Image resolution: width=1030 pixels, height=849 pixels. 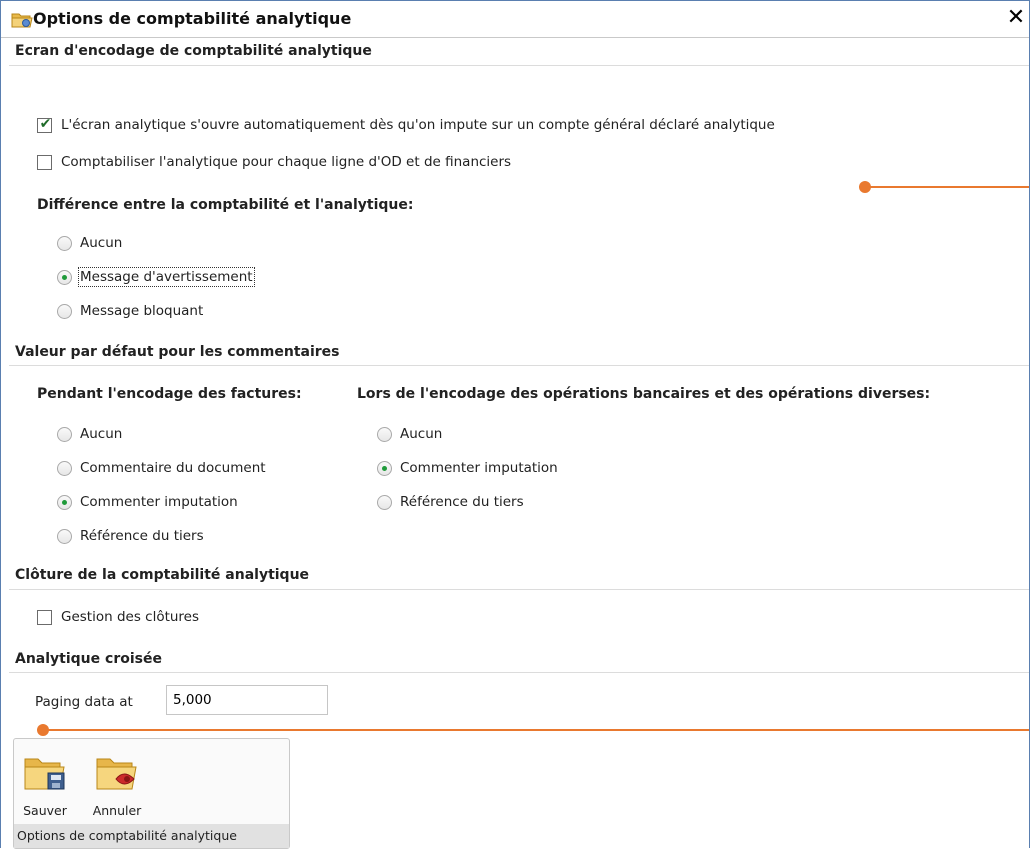 I want to click on paging-label: Paging data at, so click(x=84, y=702).